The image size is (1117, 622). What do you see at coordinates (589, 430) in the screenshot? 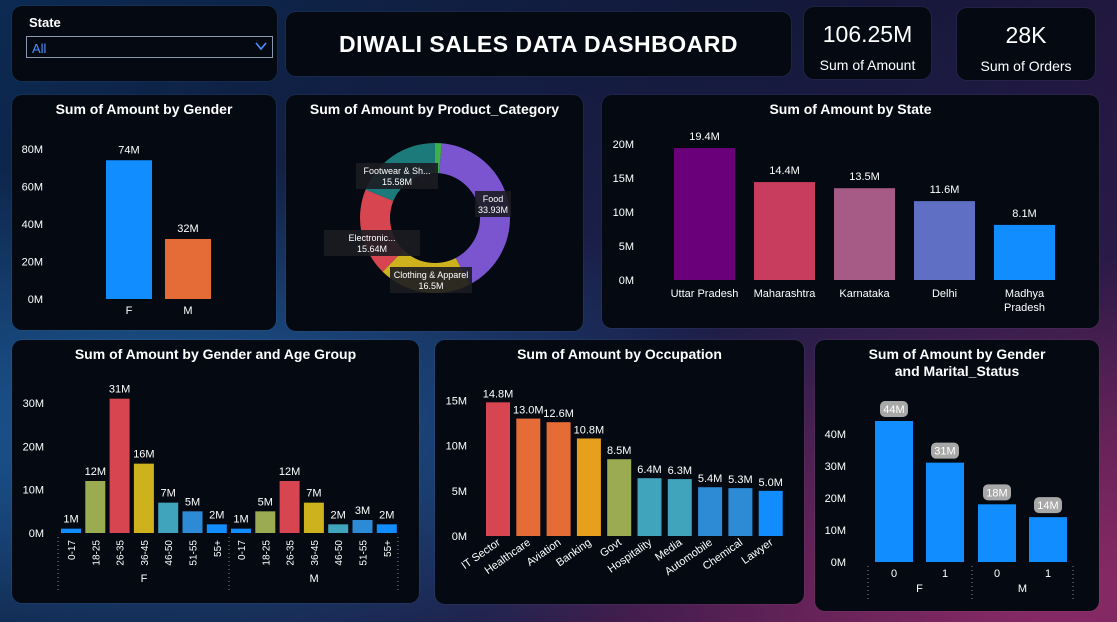
I see `occupation-data-label: 10.8M` at bounding box center [589, 430].